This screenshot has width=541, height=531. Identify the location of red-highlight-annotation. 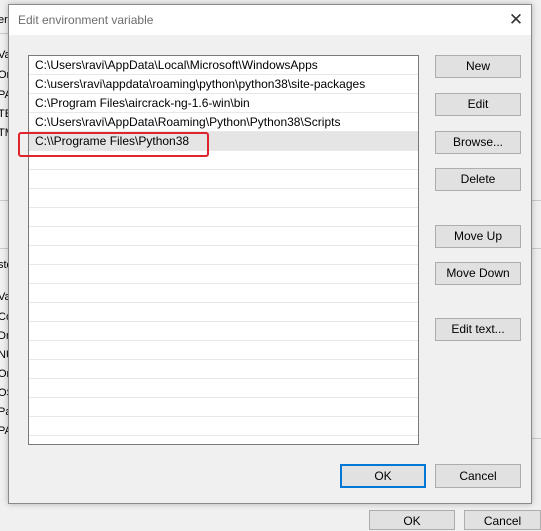
(113, 144).